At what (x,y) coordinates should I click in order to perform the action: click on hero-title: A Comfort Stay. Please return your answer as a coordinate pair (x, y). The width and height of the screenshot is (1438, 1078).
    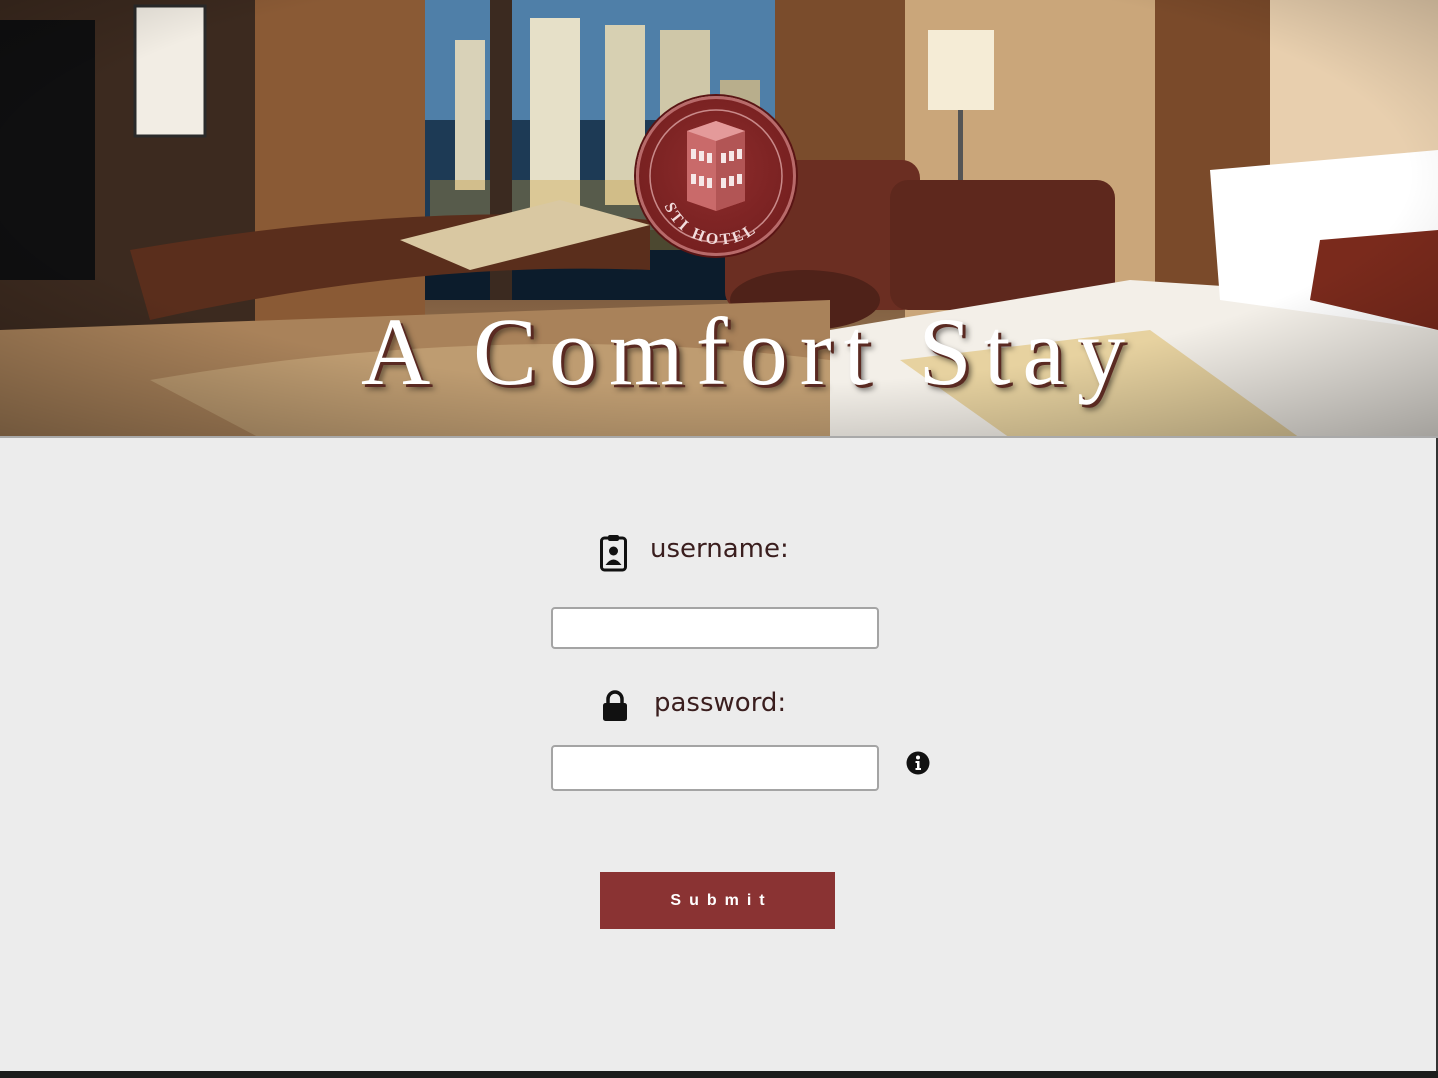
    Looking at the image, I should click on (748, 351).